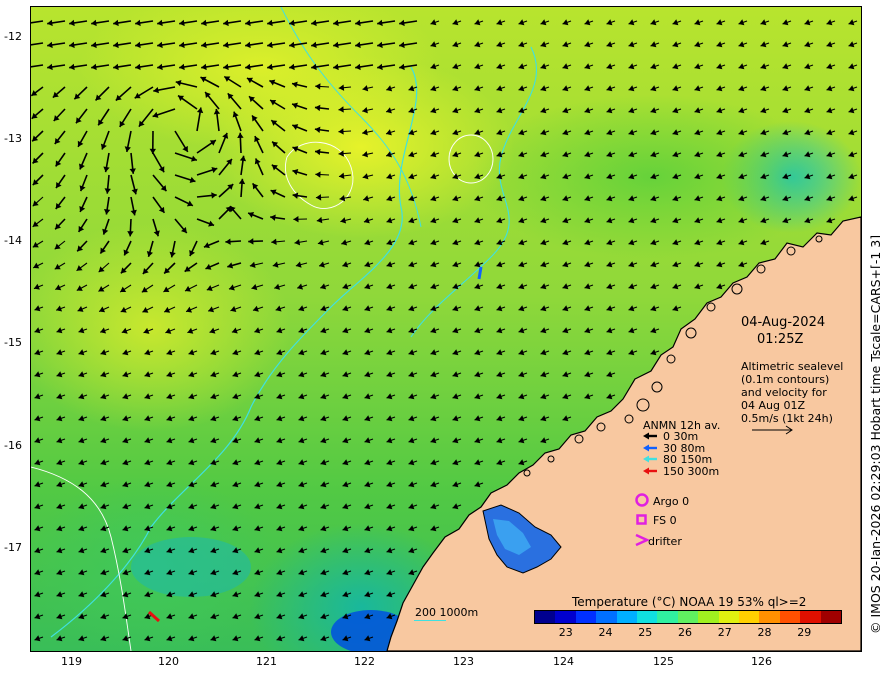  Describe the element at coordinates (168, 661) in the screenshot. I see `x-tick-label: 120` at that location.